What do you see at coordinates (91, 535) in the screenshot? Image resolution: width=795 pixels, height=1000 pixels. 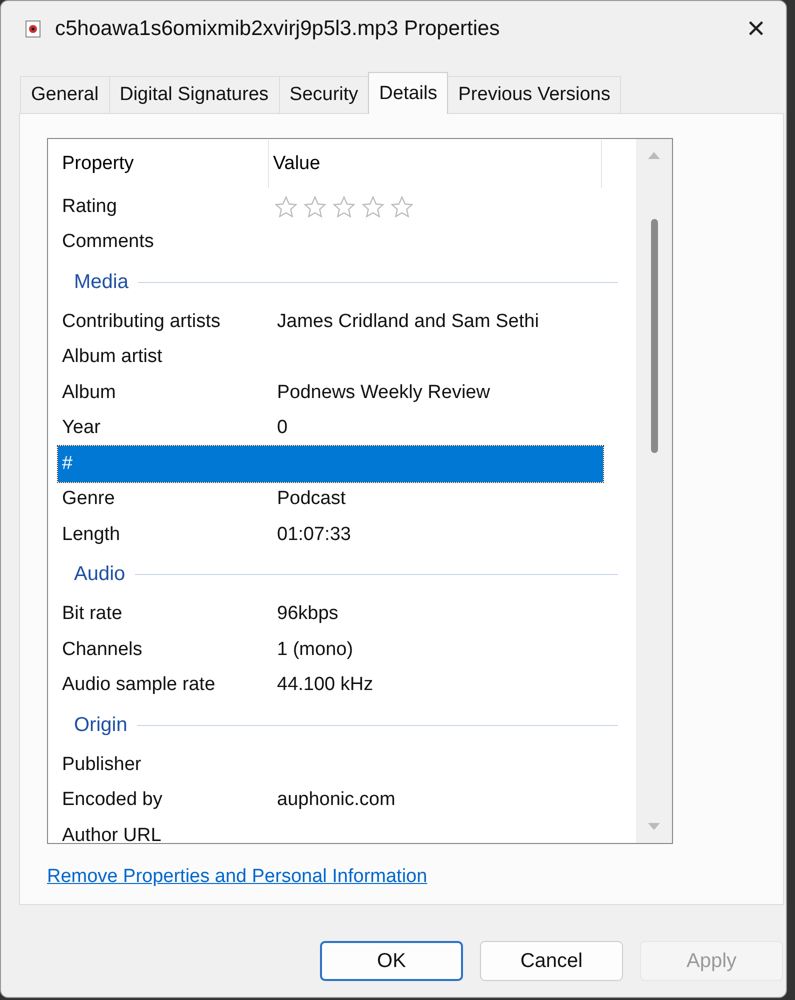 I see `property-name: Length` at bounding box center [91, 535].